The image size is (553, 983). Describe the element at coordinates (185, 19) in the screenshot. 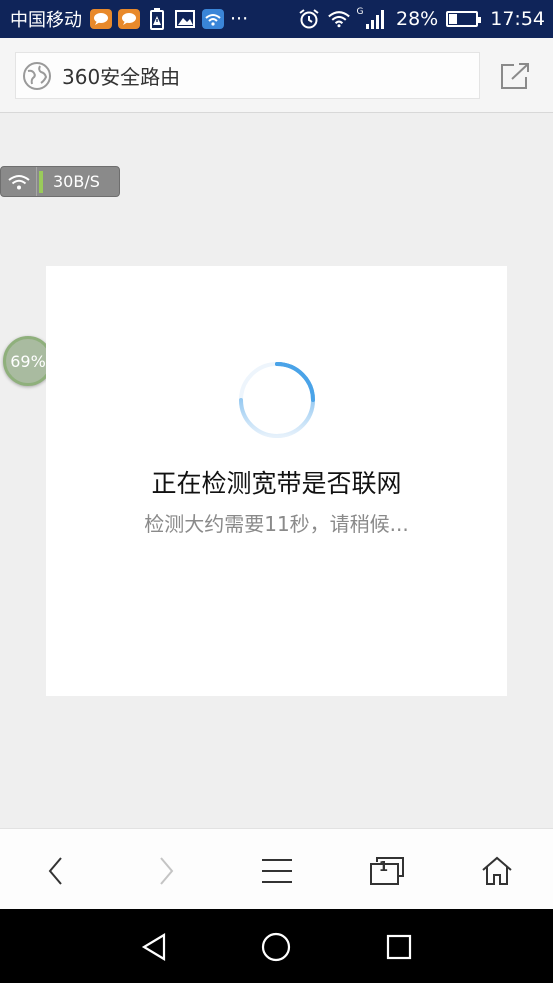

I see `image-icon` at that location.